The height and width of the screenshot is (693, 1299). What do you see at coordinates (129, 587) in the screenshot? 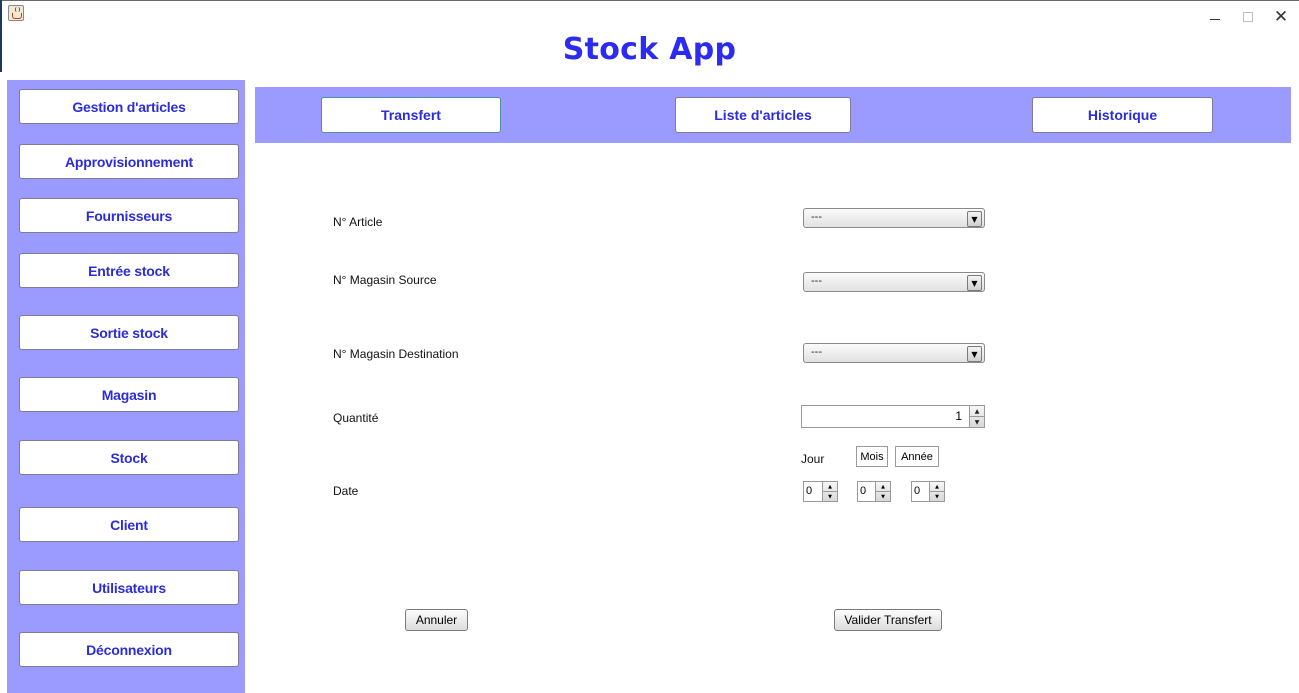
I see `sidebar-item-utilisateurs: Utilisateurs` at bounding box center [129, 587].